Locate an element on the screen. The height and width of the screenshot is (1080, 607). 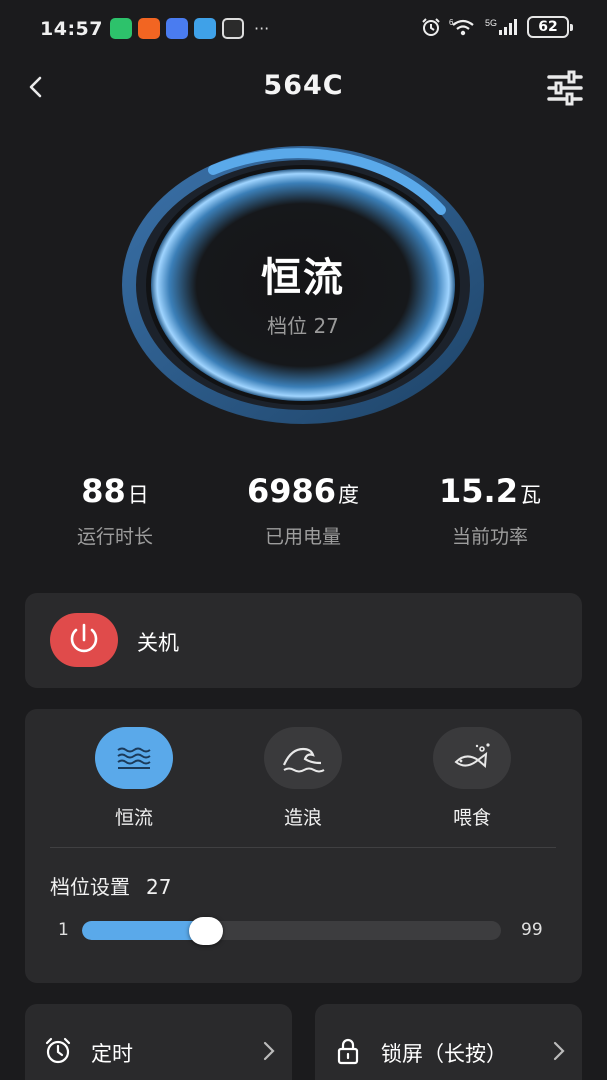
mode-feed: 喂食 is located at coordinates (472, 778).